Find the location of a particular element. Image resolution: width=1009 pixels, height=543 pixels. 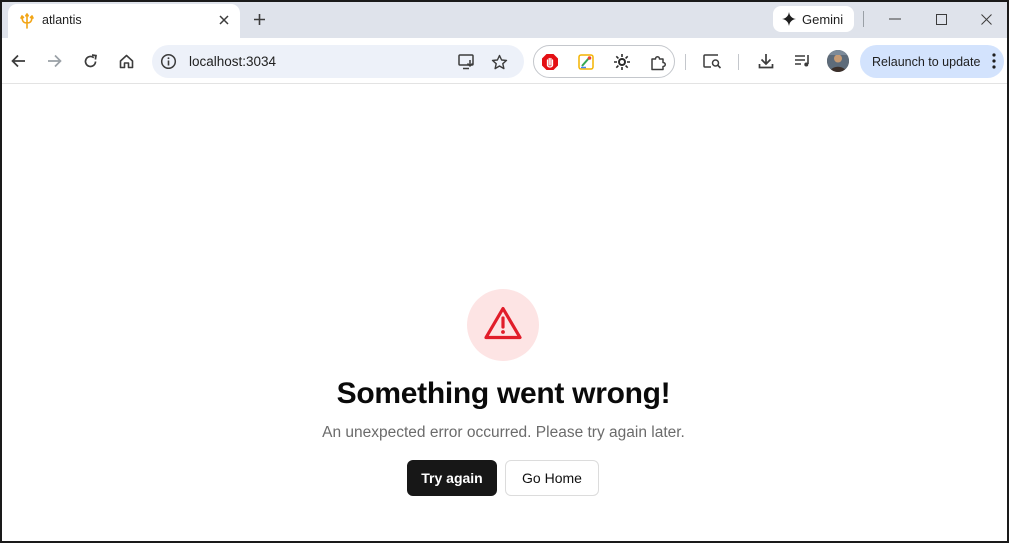

maximize-icon is located at coordinates (941, 19).